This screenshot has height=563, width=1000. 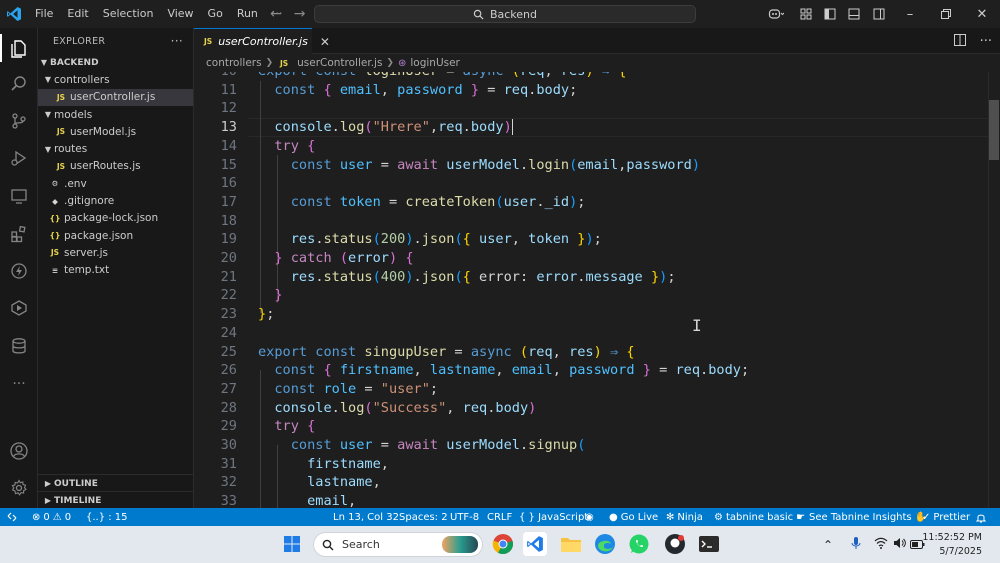 I want to click on remote-indicator-icon, so click(x=12, y=517).